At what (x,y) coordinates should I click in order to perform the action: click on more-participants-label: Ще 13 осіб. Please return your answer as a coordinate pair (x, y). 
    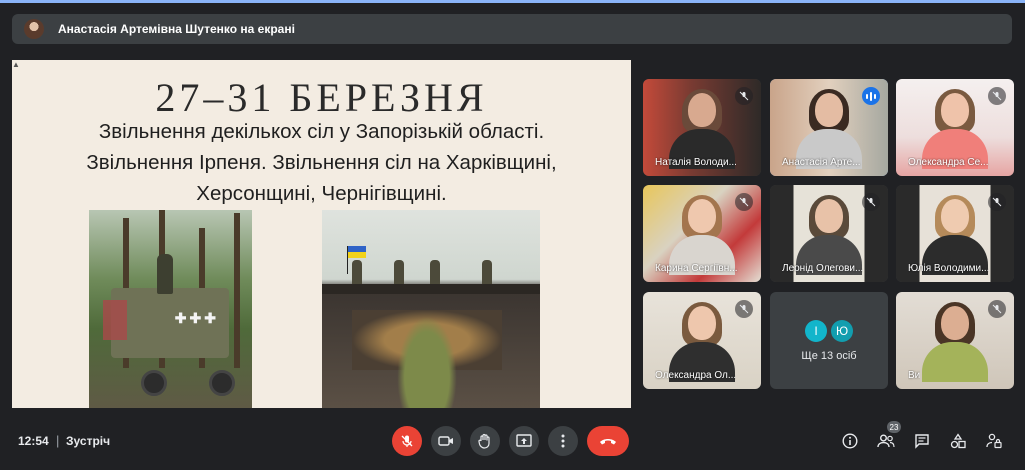
    Looking at the image, I should click on (829, 355).